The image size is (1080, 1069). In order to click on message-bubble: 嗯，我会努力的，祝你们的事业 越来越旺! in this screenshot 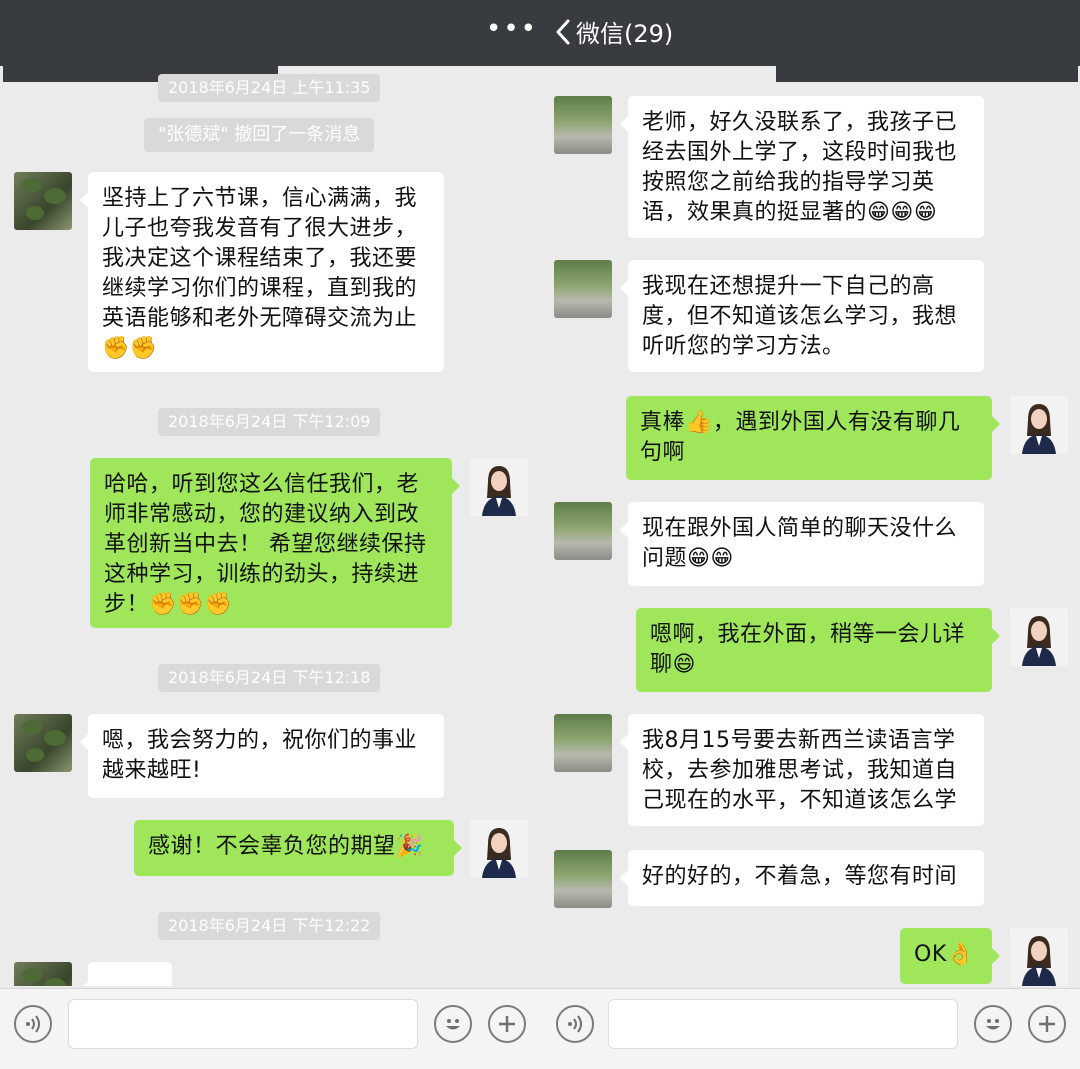, I will do `click(262, 756)`.